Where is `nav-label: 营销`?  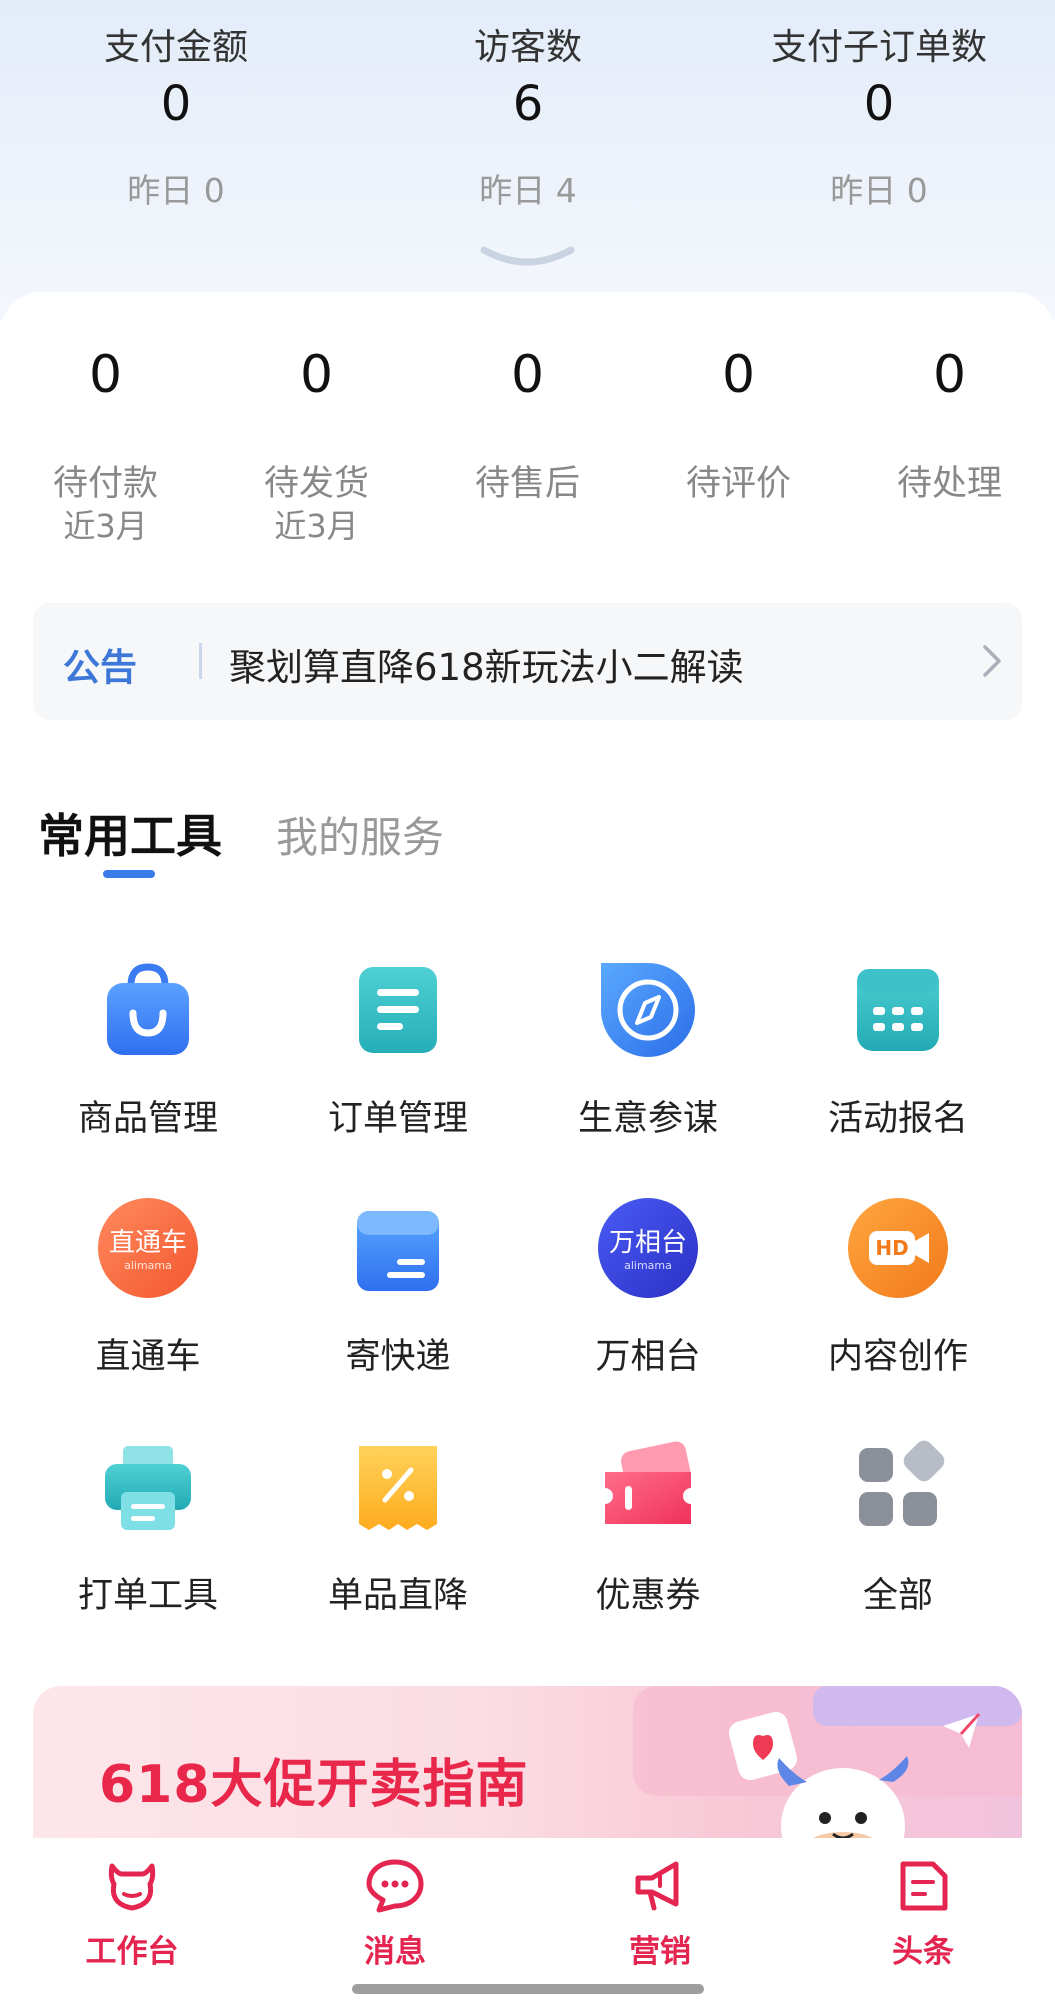 nav-label: 营销 is located at coordinates (660, 1952).